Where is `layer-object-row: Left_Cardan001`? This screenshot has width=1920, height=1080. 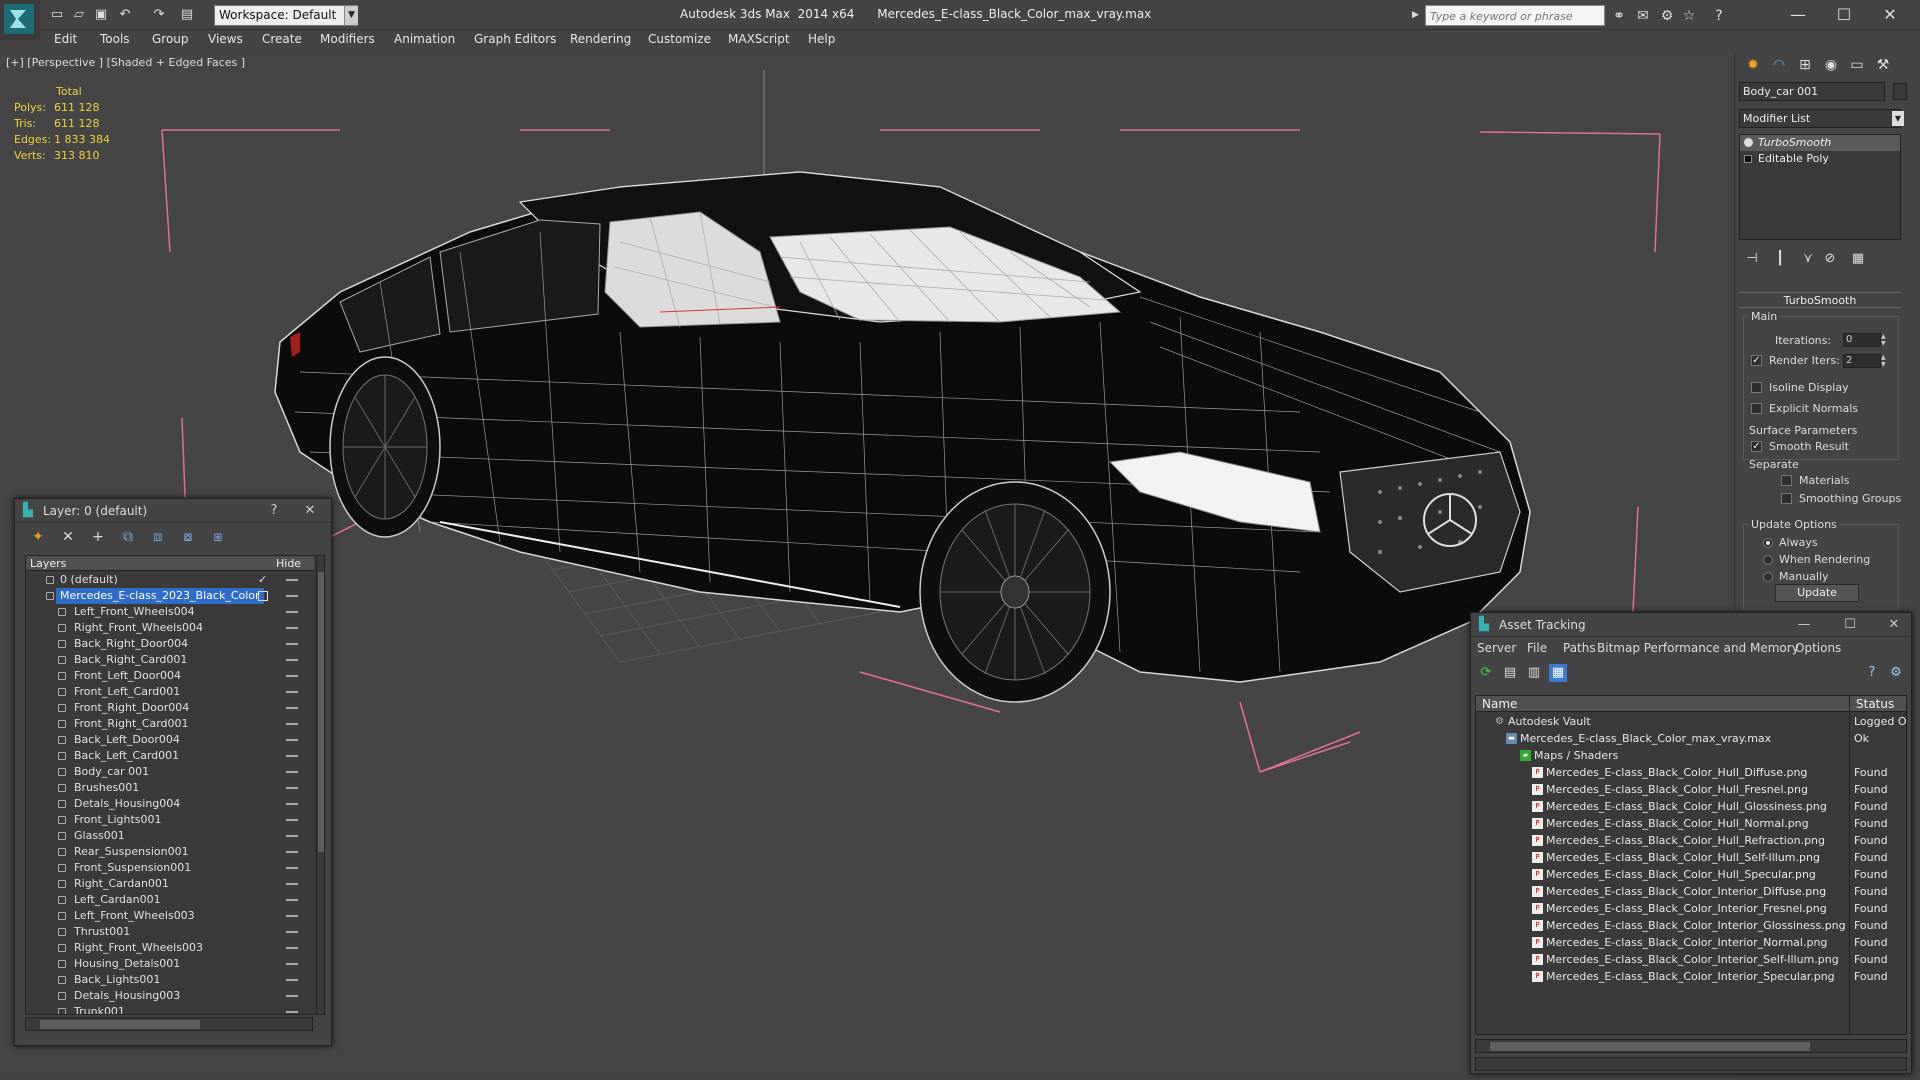
layer-object-row: Left_Cardan001 is located at coordinates (170, 900).